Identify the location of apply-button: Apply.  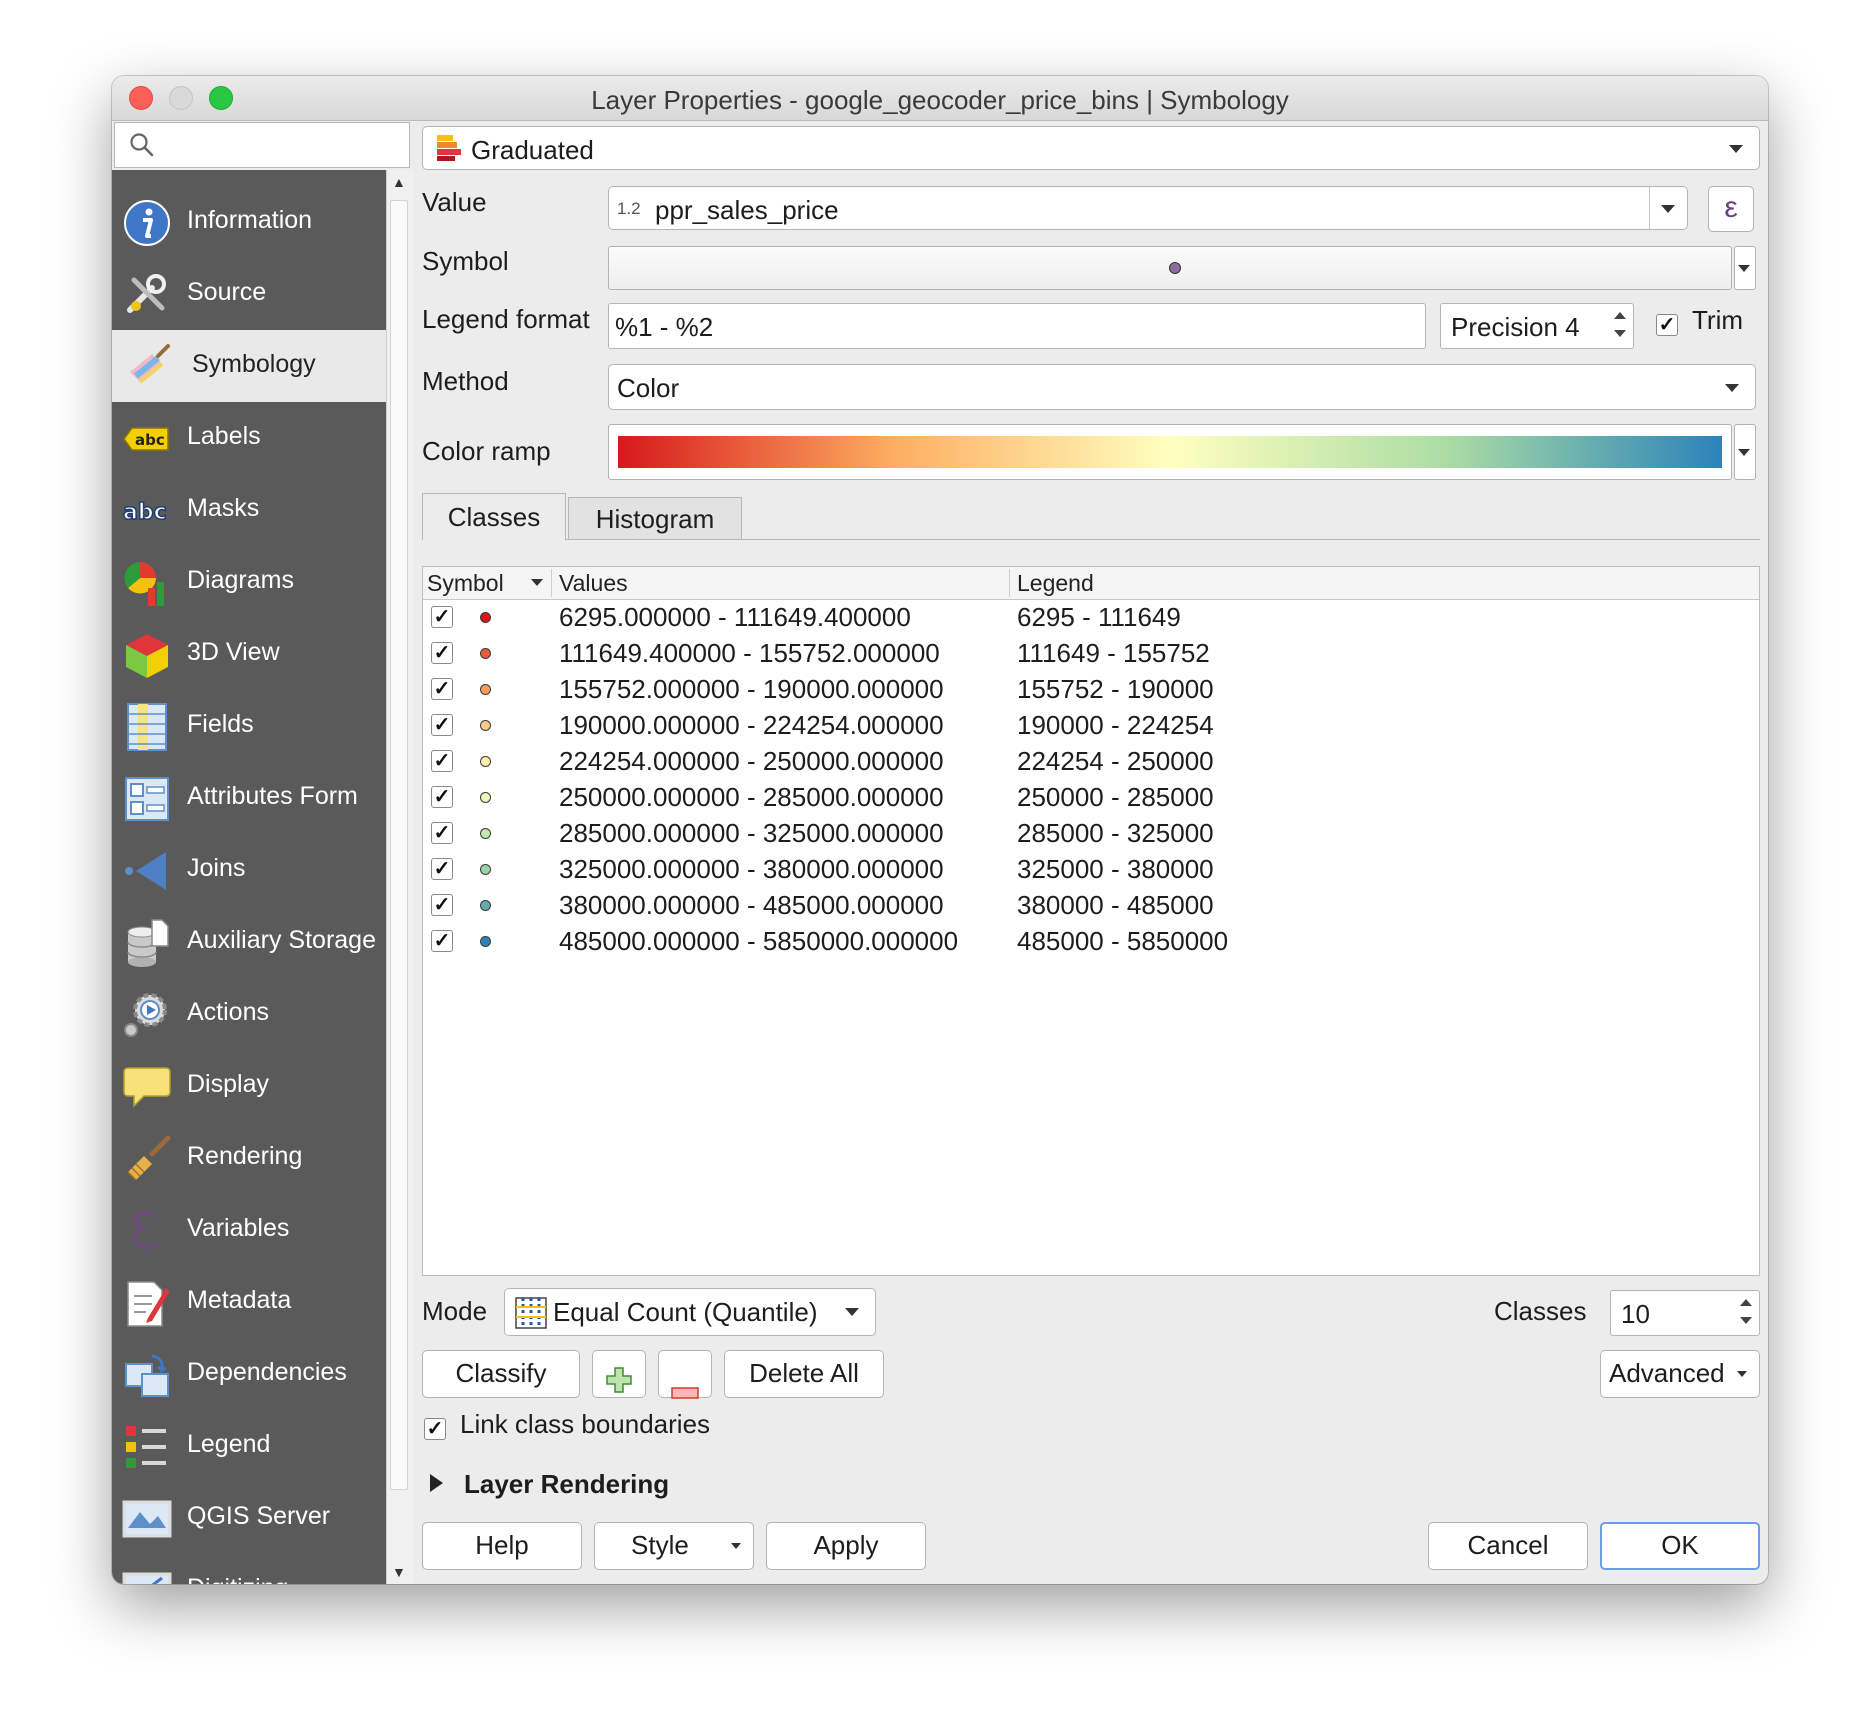
(846, 1546).